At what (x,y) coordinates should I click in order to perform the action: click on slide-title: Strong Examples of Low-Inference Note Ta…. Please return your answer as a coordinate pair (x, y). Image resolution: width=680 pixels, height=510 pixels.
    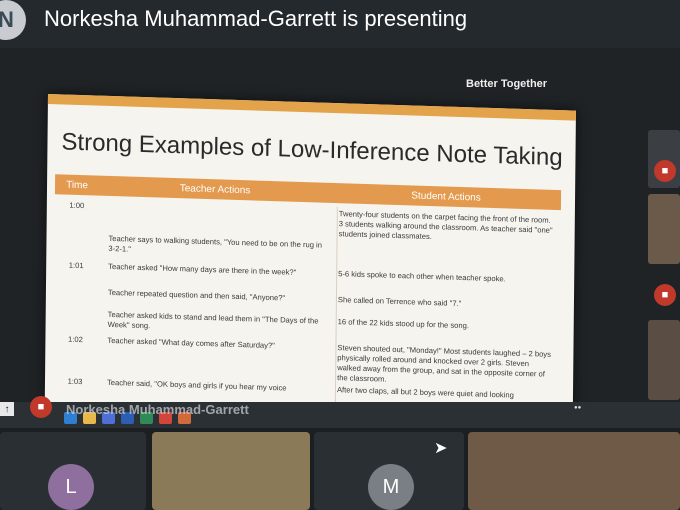
    Looking at the image, I should click on (312, 150).